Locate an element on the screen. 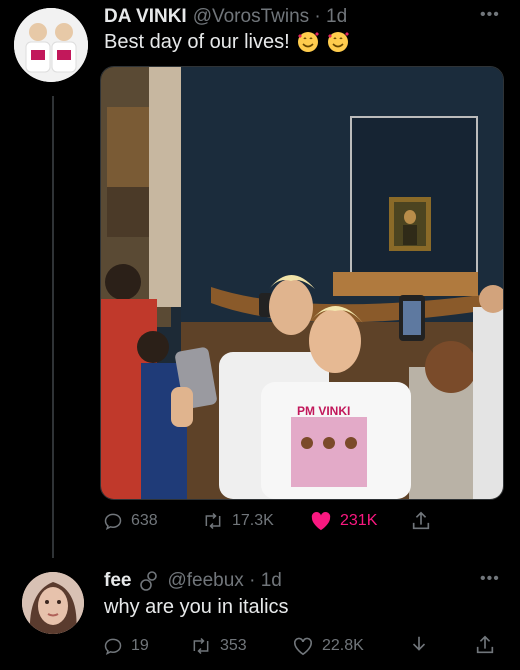 The height and width of the screenshot is (670, 520). reply-avatar-image is located at coordinates (53, 603).